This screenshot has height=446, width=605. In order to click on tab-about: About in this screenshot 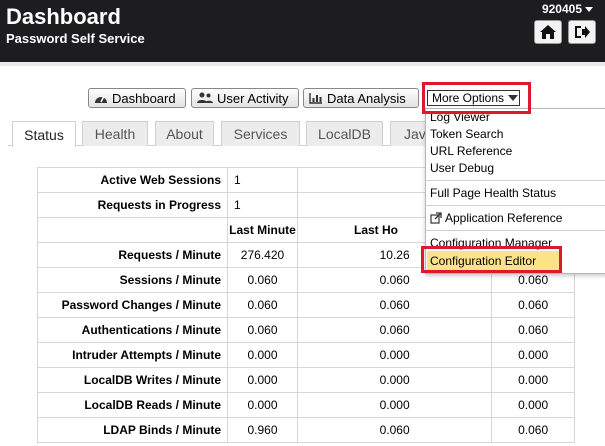, I will do `click(184, 133)`.